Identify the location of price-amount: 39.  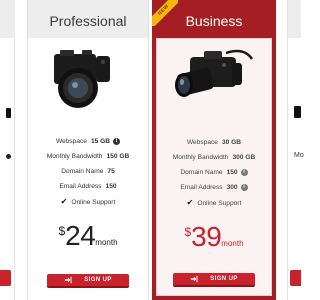
(206, 236).